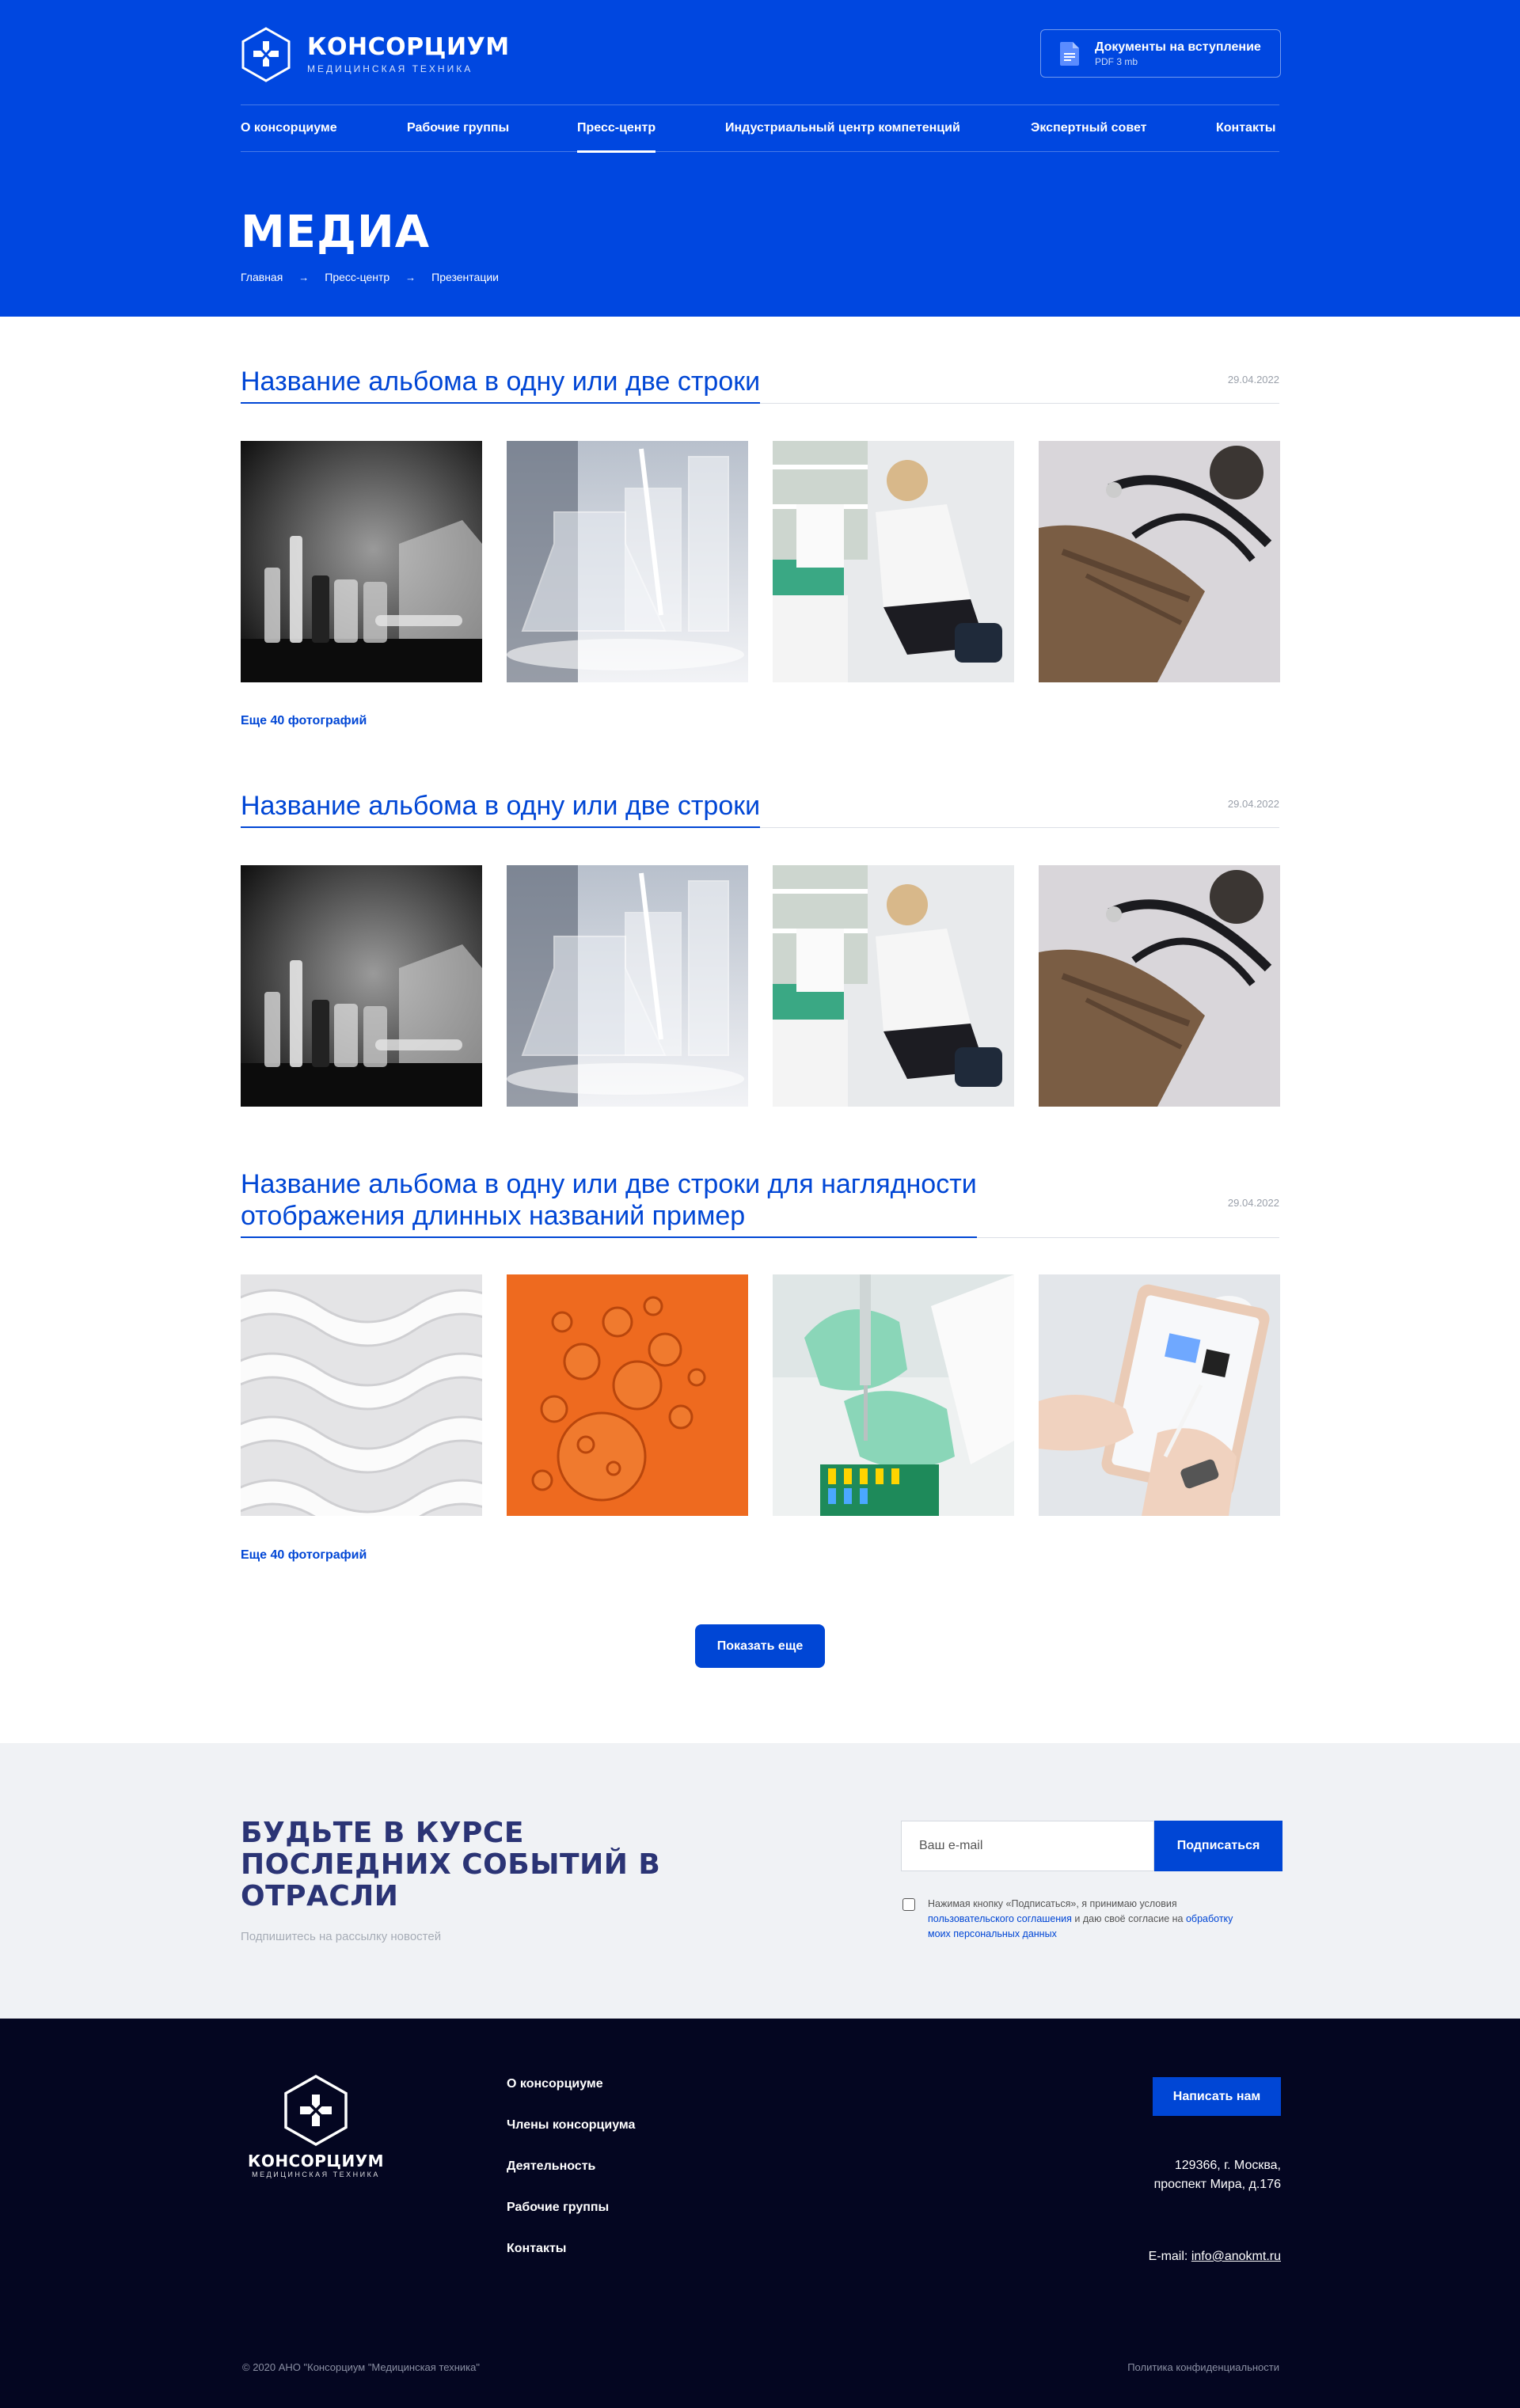 The height and width of the screenshot is (2408, 1520). What do you see at coordinates (357, 277) in the screenshot?
I see `breadcrumb-press-center: Пресс-центр` at bounding box center [357, 277].